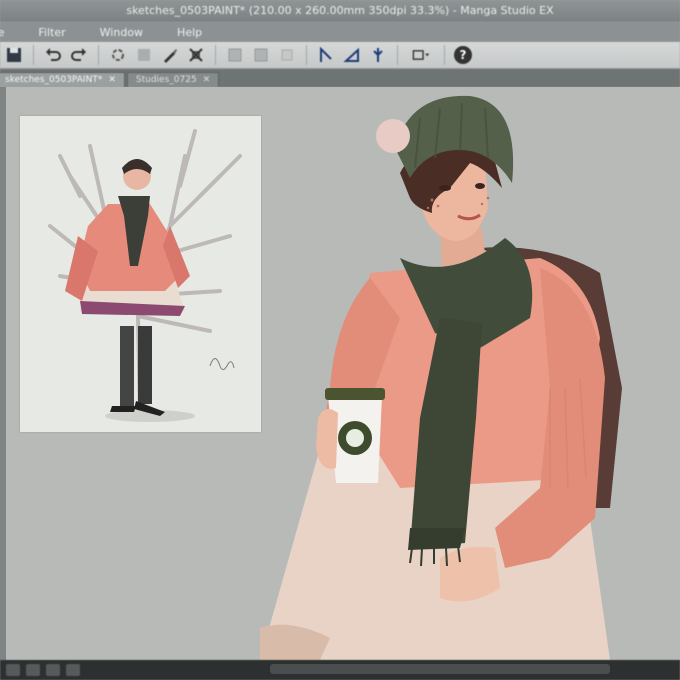  I want to click on frame-button, so click(287, 55).